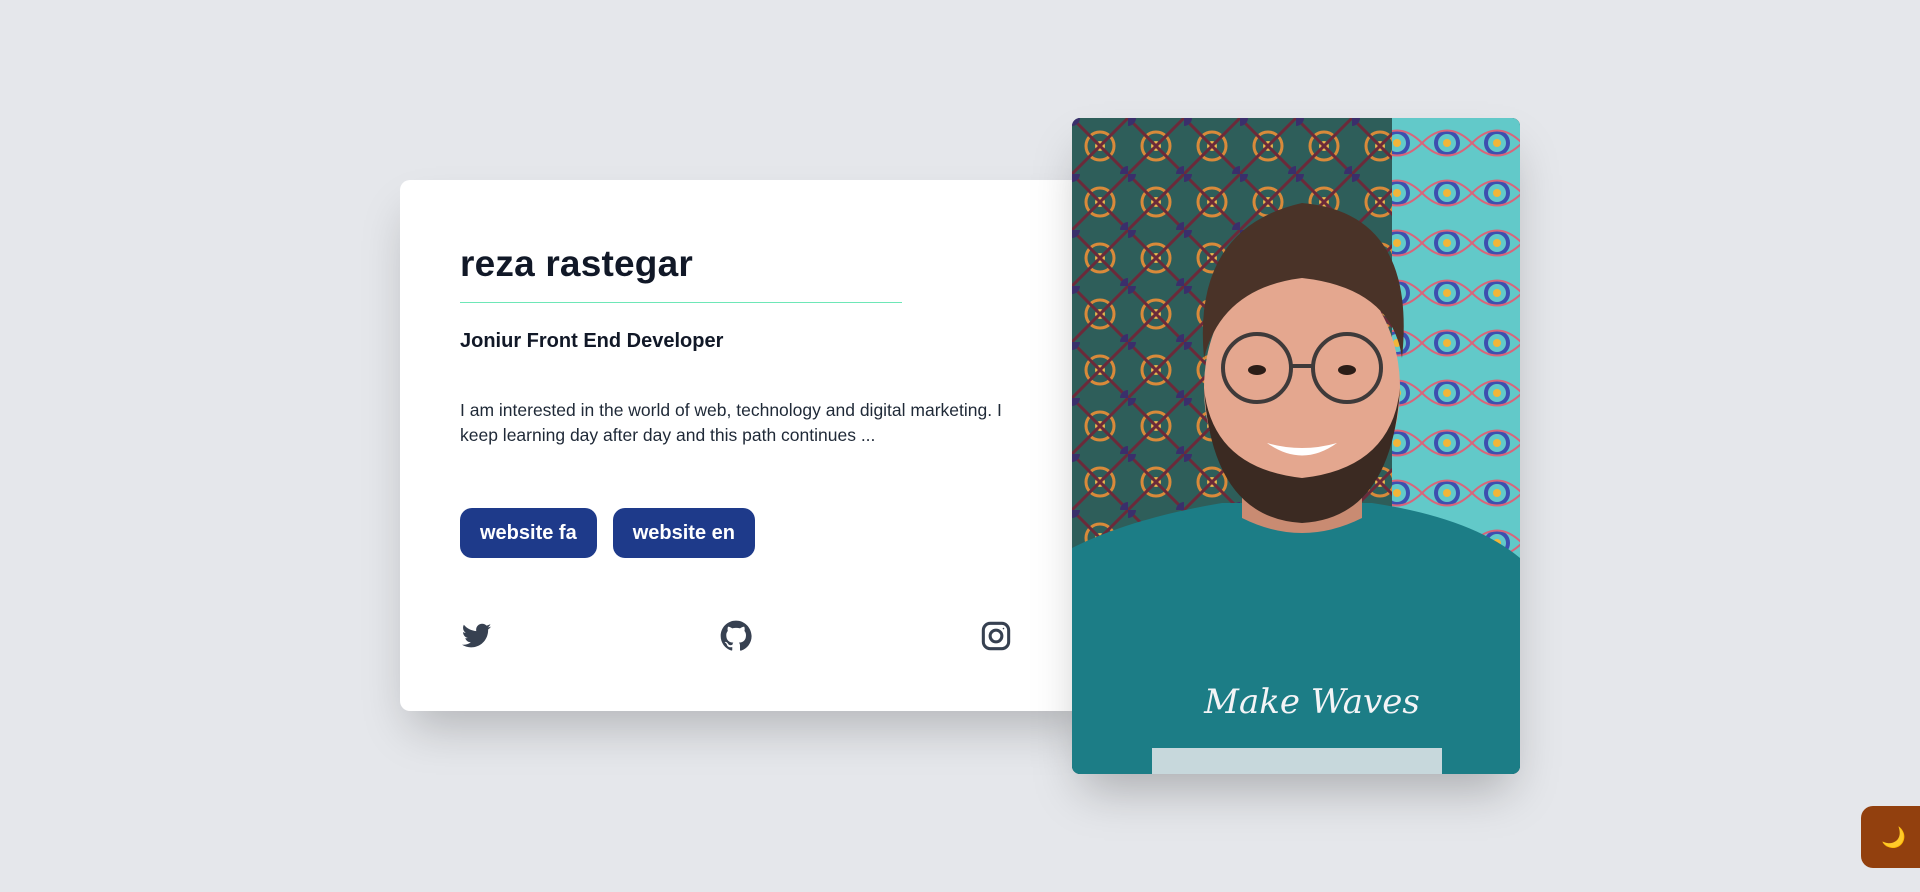  I want to click on instagram-link, so click(996, 636).